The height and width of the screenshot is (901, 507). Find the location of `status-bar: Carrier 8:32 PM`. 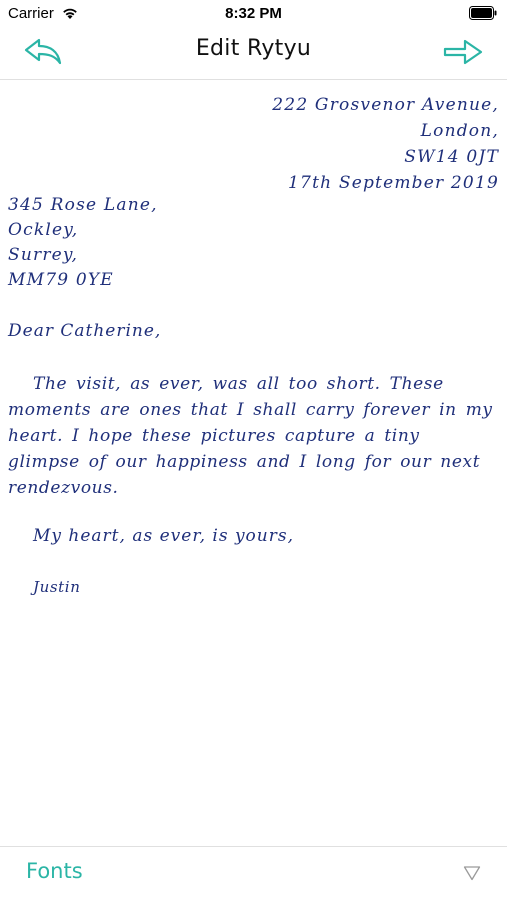

status-bar: Carrier 8:32 PM is located at coordinates (253, 14).